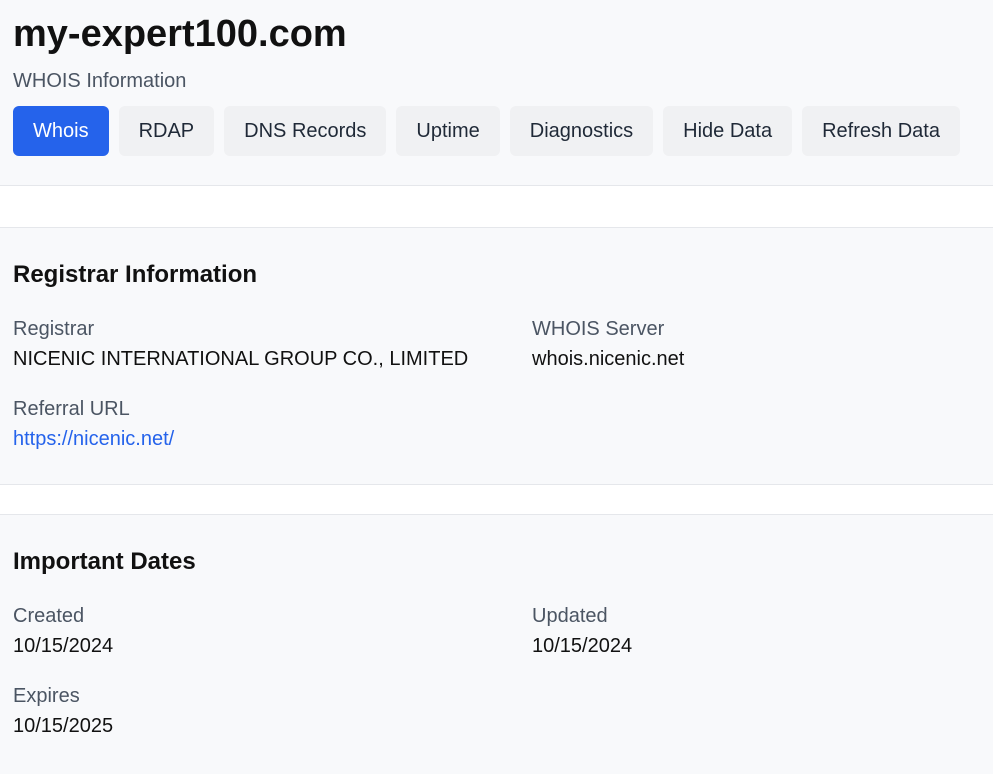 This screenshot has height=774, width=993. Describe the element at coordinates (63, 711) in the screenshot. I see `expires-field: Expires 10/15/2025` at that location.